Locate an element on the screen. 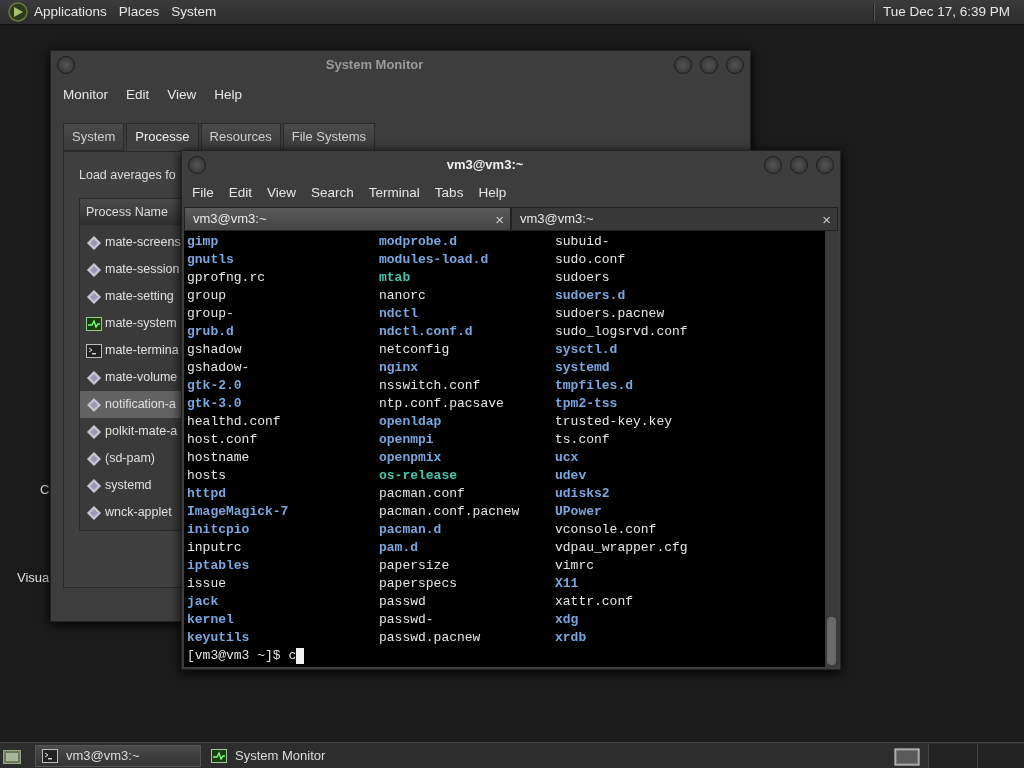 This screenshot has height=768, width=1024. file-name: passwd is located at coordinates (402, 602).